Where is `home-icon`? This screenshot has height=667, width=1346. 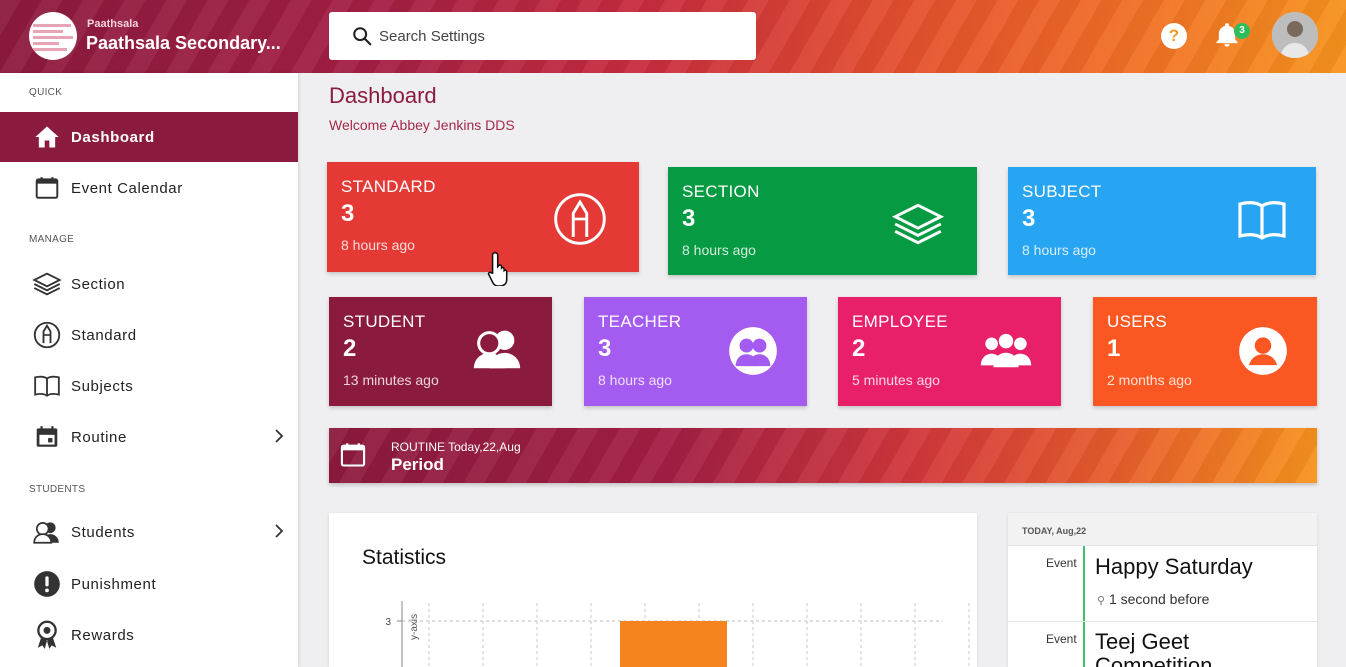 home-icon is located at coordinates (47, 137).